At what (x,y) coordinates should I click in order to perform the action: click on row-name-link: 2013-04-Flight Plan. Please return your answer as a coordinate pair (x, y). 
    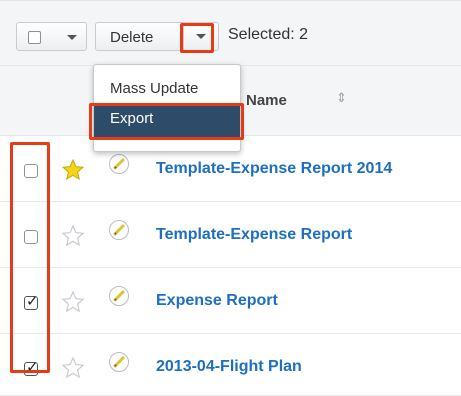
    Looking at the image, I should click on (229, 367).